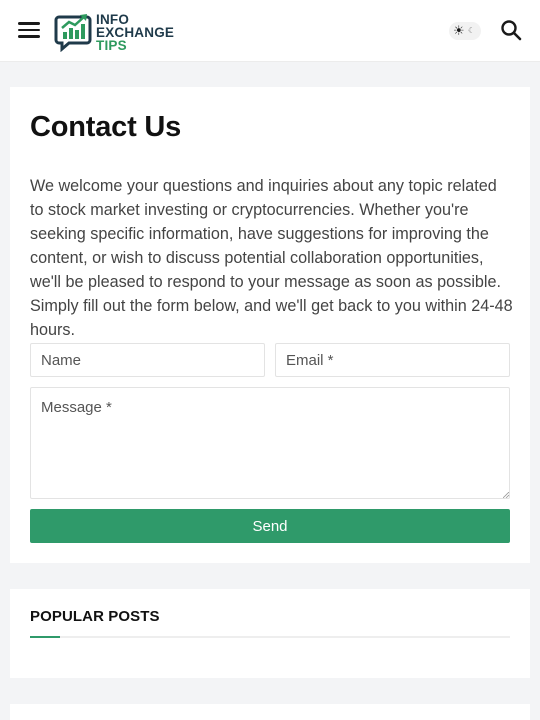 Image resolution: width=540 pixels, height=720 pixels. Describe the element at coordinates (270, 637) in the screenshot. I see `section-divider` at that location.